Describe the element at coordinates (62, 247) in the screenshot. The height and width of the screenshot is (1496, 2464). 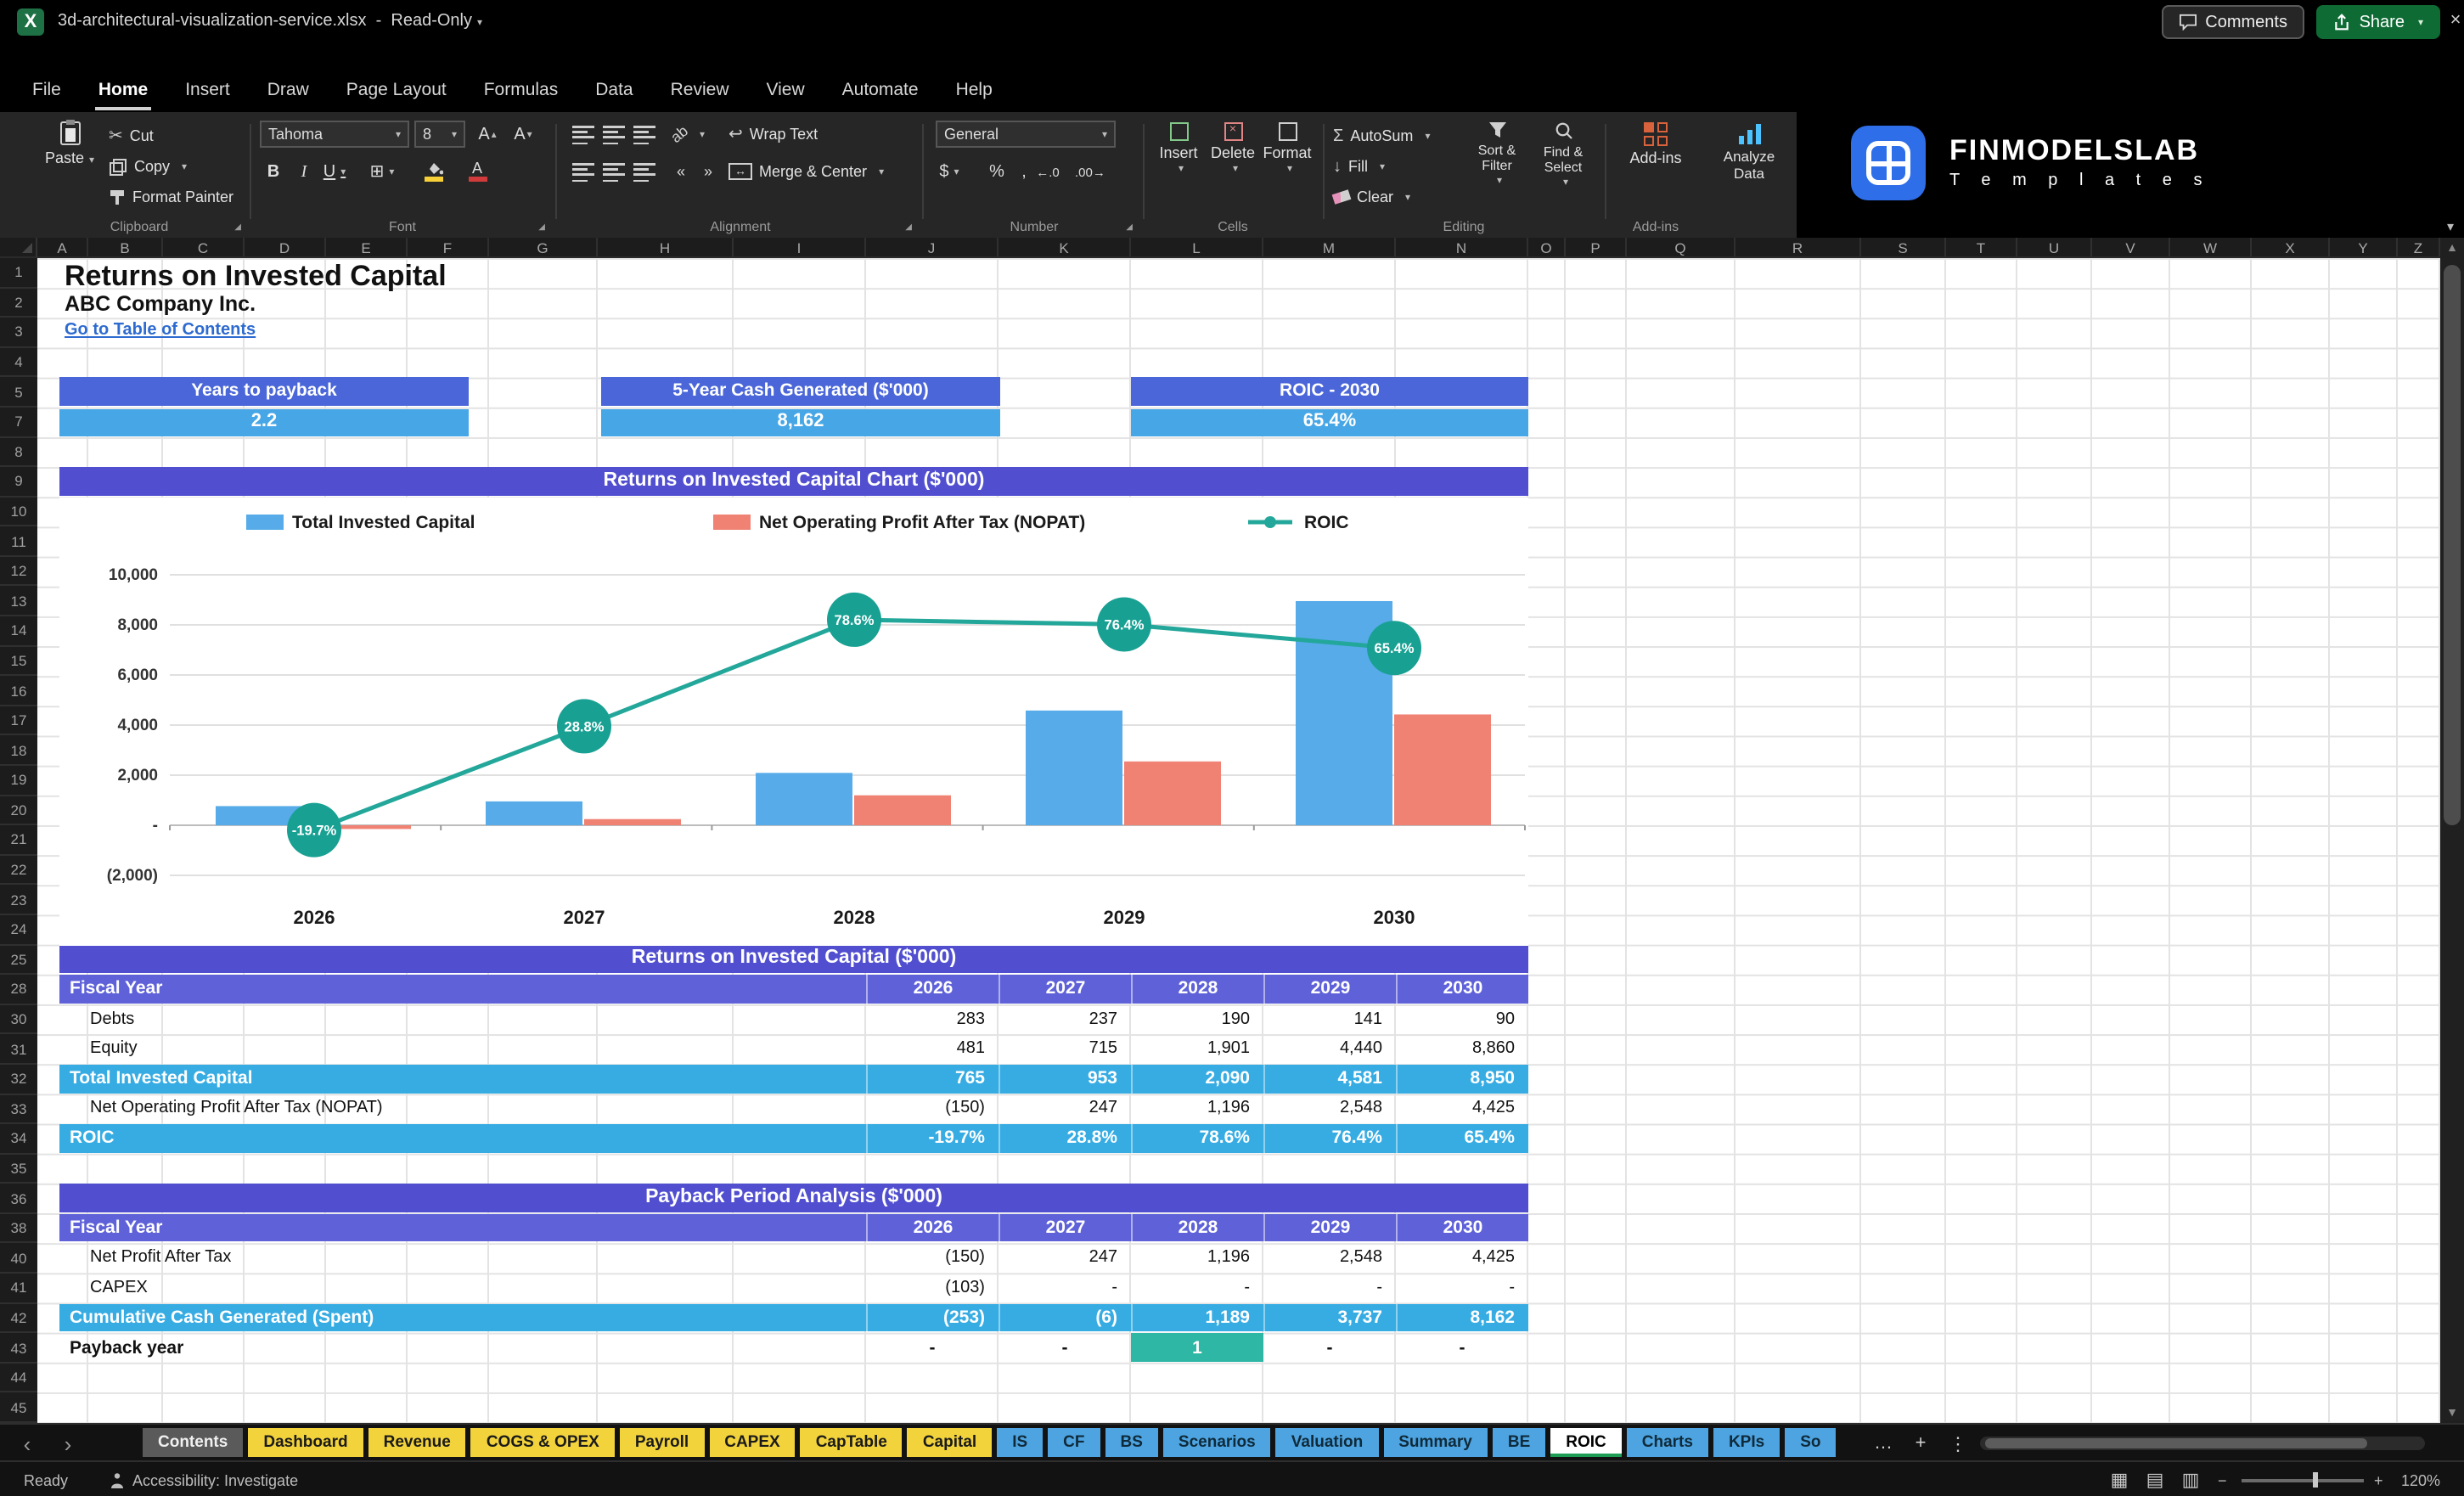
I see `column-header-A: A` at that location.